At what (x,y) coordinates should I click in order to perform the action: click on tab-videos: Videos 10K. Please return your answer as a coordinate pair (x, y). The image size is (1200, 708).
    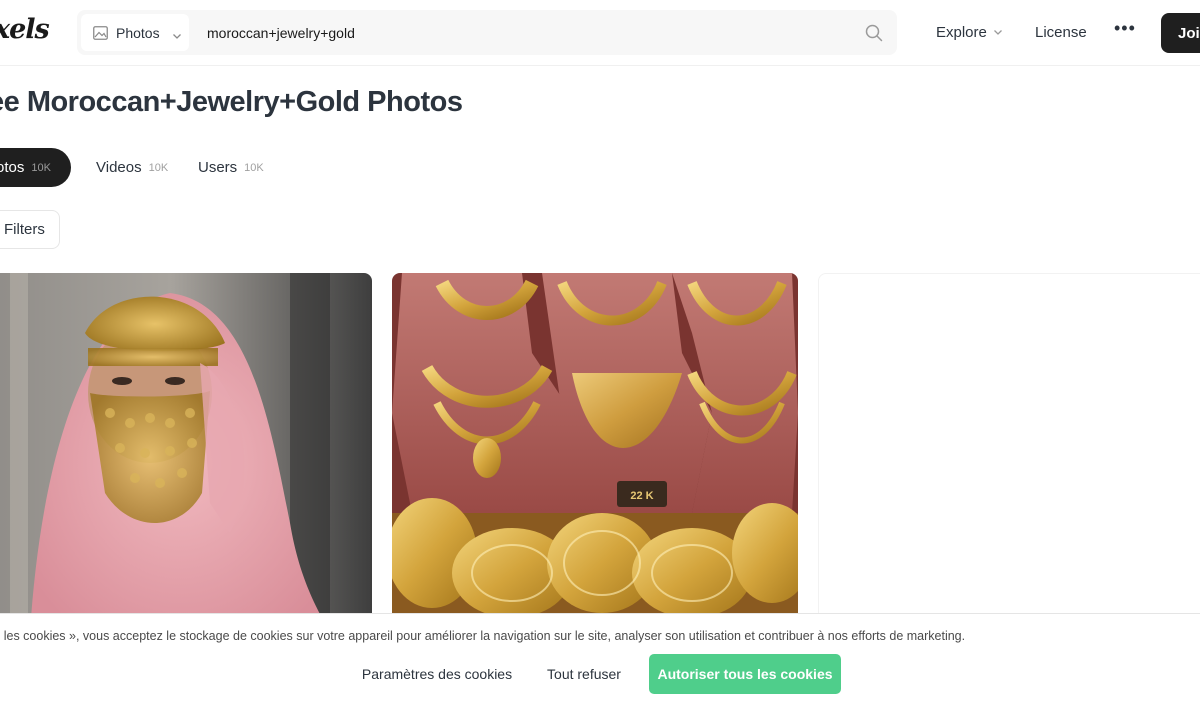
    Looking at the image, I should click on (132, 167).